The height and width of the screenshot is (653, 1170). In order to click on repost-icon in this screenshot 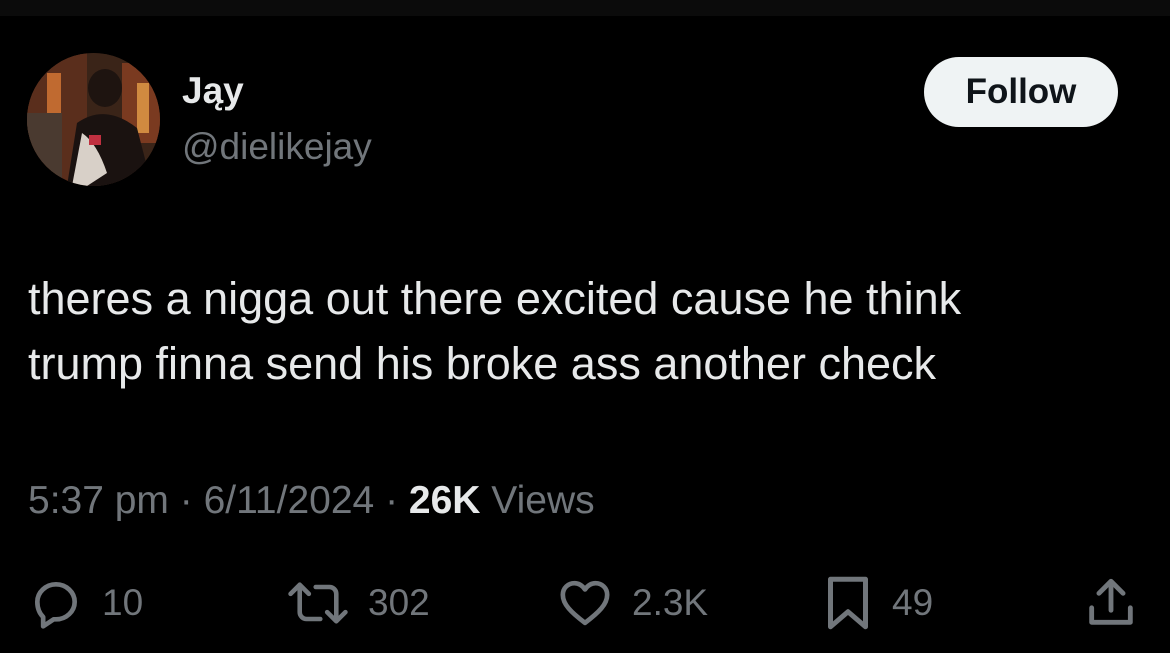, I will do `click(318, 603)`.